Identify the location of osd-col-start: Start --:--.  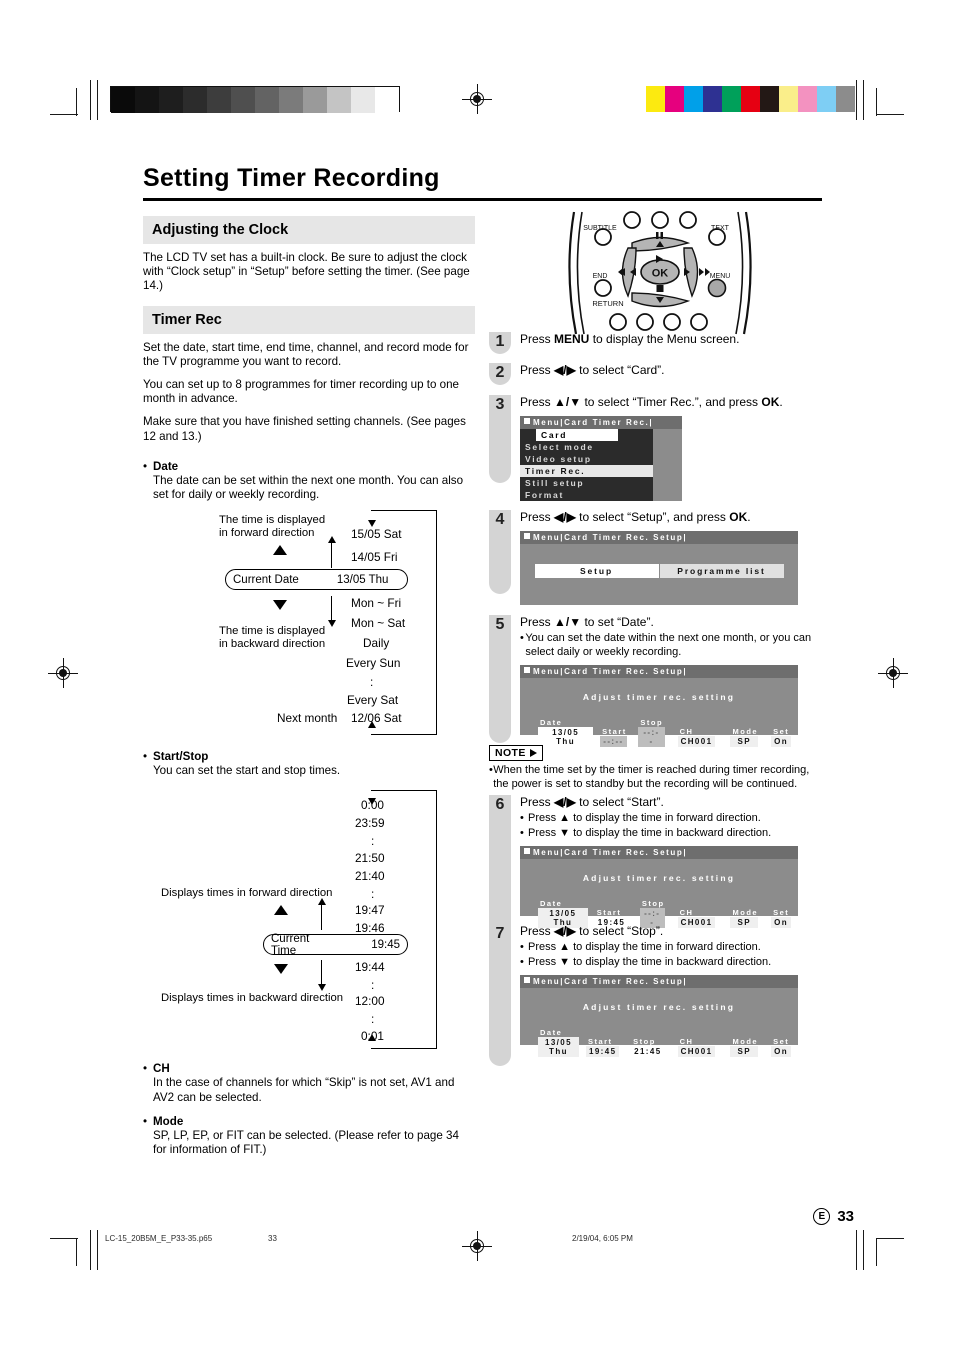
(613, 737).